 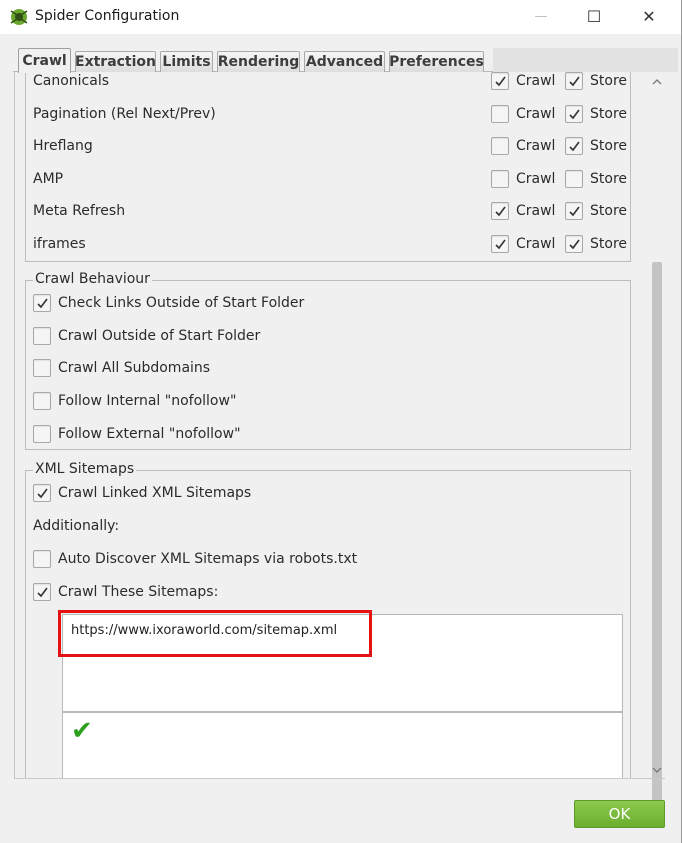 I want to click on spider-app-icon, so click(x=19, y=17).